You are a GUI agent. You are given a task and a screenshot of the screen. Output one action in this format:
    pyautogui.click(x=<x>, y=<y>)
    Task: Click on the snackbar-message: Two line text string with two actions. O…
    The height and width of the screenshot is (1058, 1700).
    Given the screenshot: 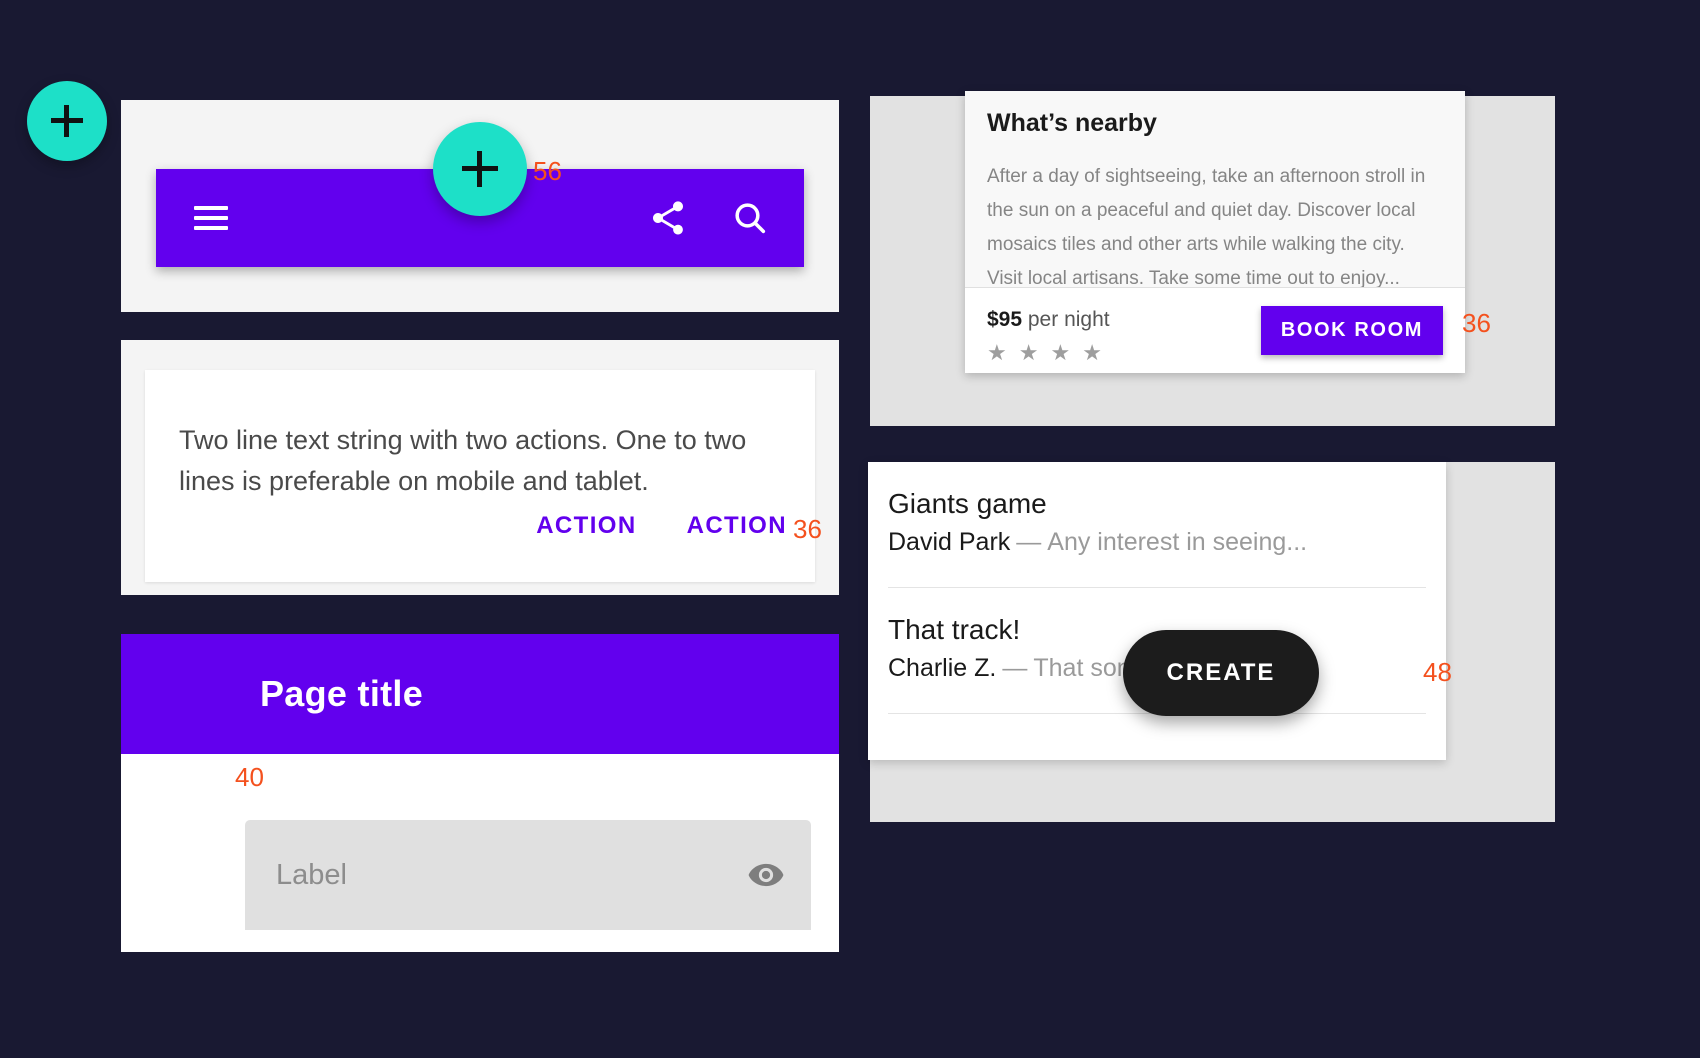 What is the action you would take?
    pyautogui.click(x=463, y=460)
    